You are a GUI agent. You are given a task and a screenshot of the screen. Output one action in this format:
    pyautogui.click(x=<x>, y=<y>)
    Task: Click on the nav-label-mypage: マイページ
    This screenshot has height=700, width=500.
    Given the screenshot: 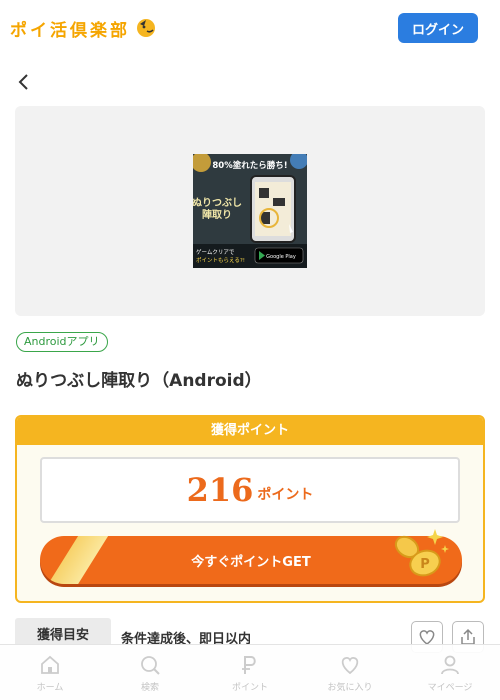 What is the action you would take?
    pyautogui.click(x=450, y=688)
    